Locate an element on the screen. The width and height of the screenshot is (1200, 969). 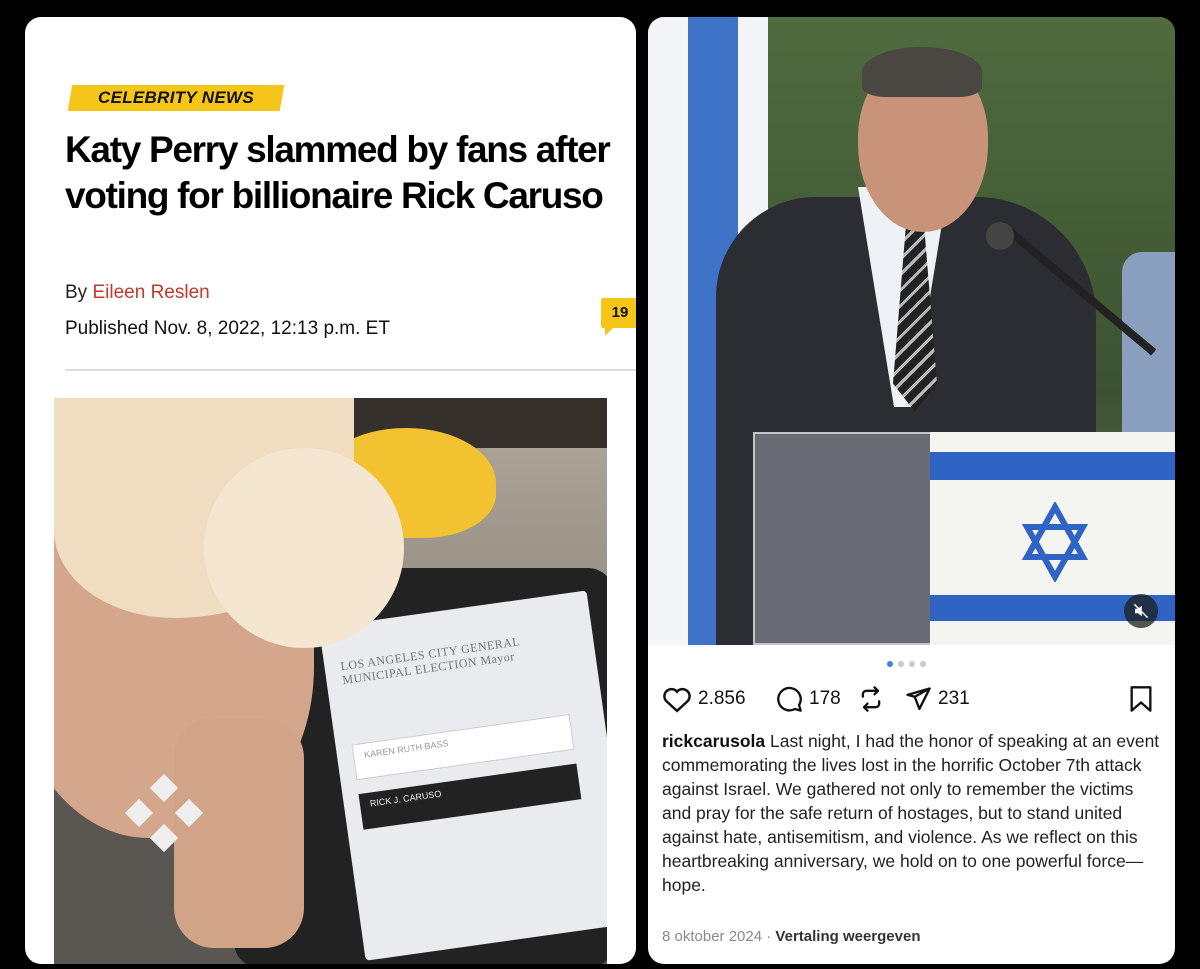
hat-brim is located at coordinates (304, 548).